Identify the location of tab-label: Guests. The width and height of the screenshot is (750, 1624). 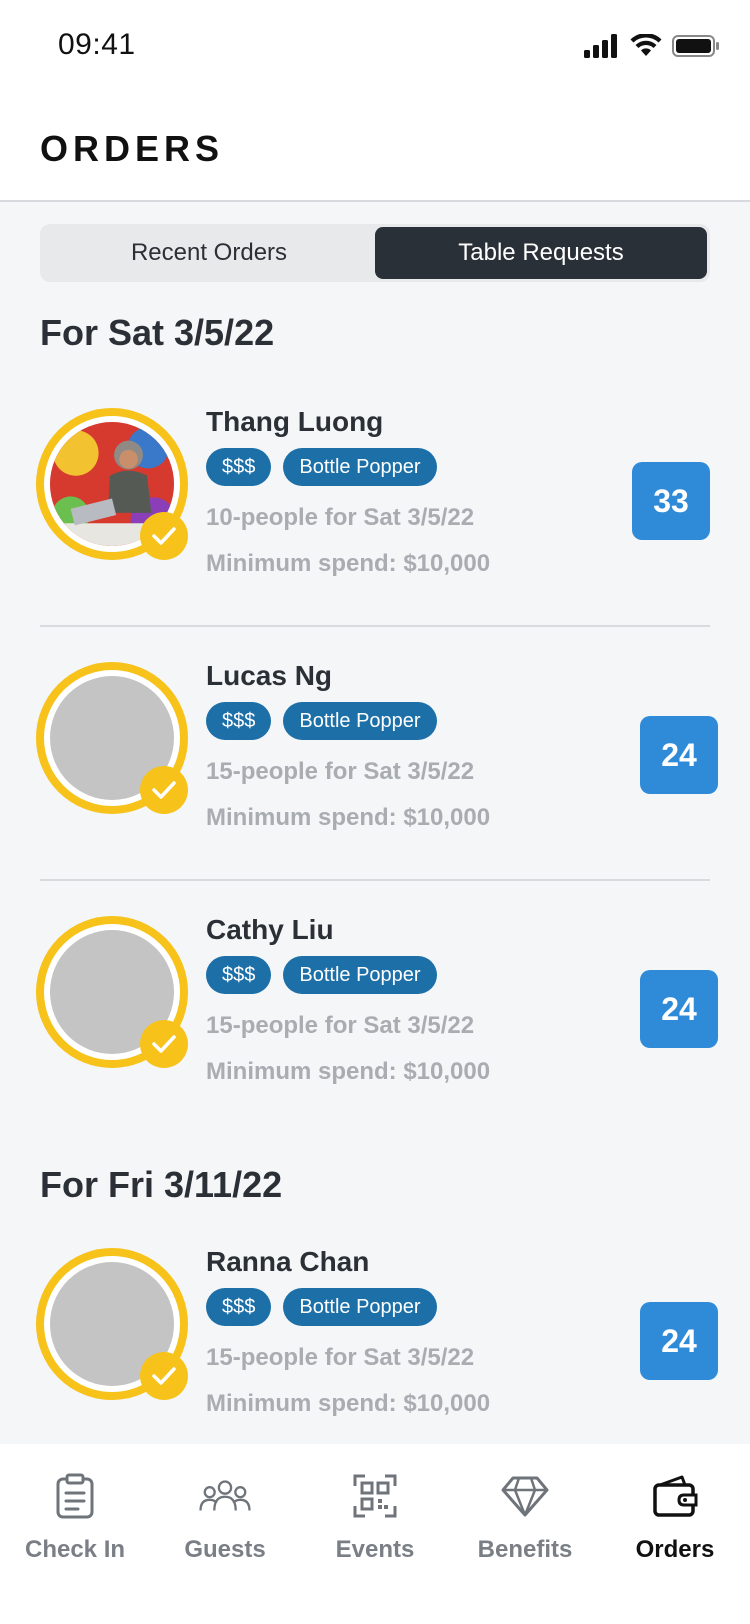
(225, 1549).